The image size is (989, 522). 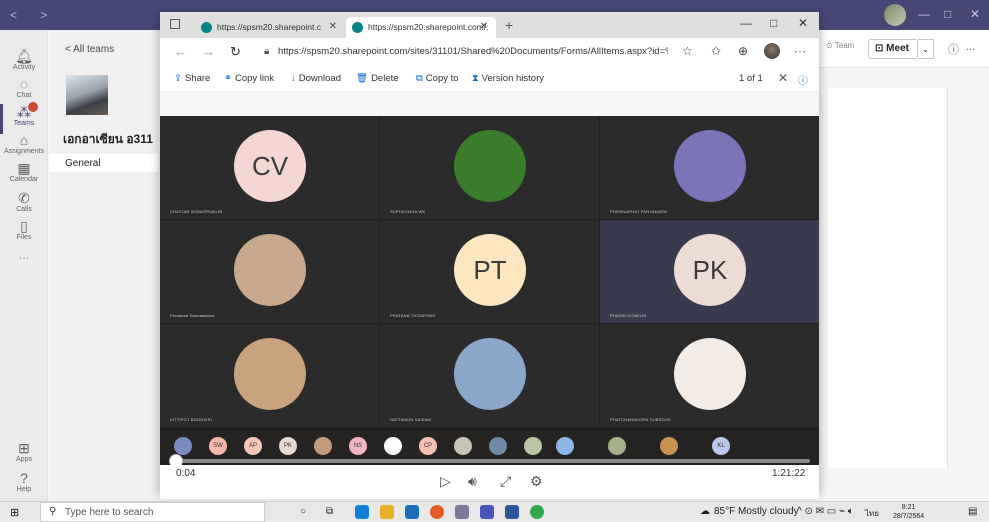 I want to click on channel-general: General, so click(x=104, y=163).